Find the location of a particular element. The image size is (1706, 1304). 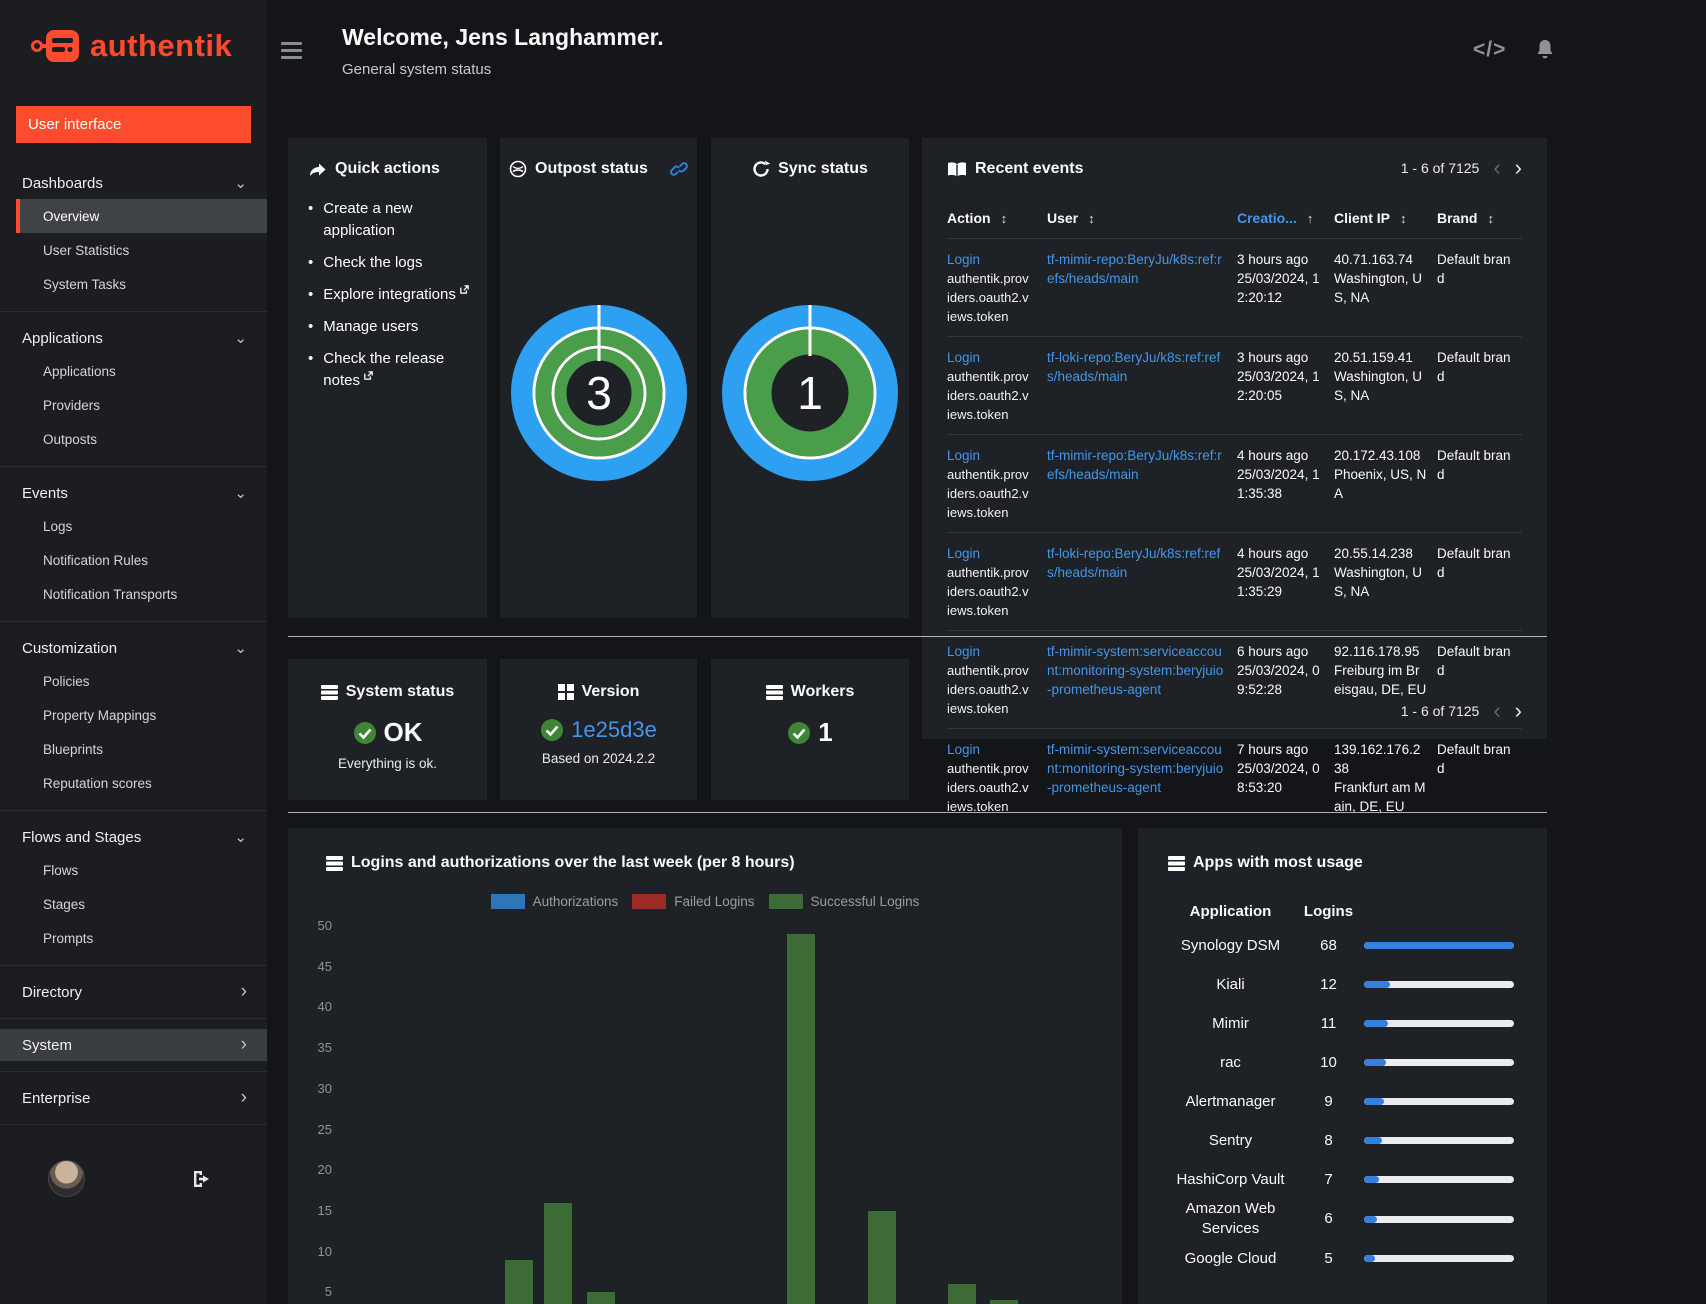

sidebar-item-notification-transports: Notification Transports is located at coordinates (141, 594).